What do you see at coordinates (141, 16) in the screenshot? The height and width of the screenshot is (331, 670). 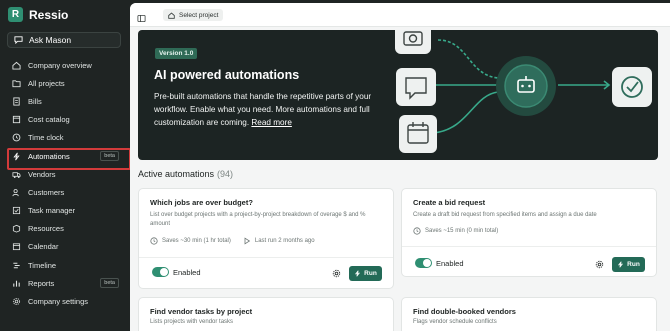 I see `toggle-sidebar-icon` at bounding box center [141, 16].